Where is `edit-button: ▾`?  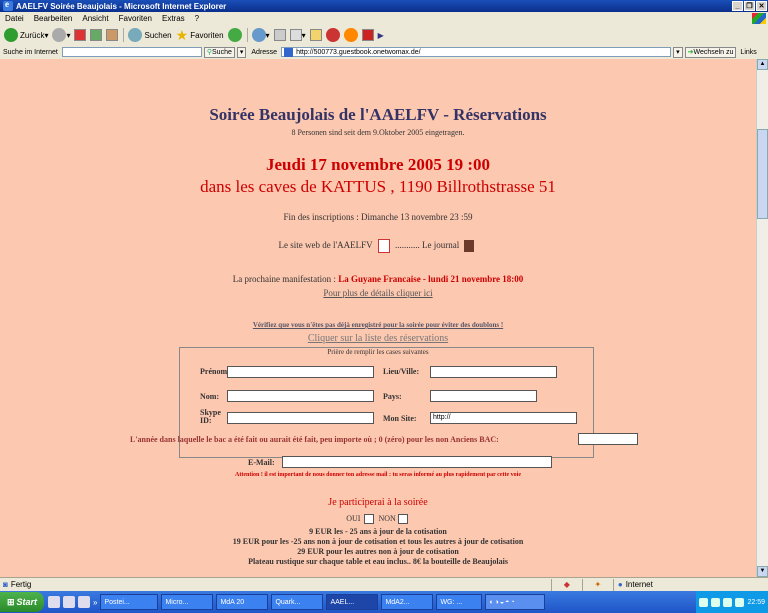 edit-button: ▾ is located at coordinates (297, 35).